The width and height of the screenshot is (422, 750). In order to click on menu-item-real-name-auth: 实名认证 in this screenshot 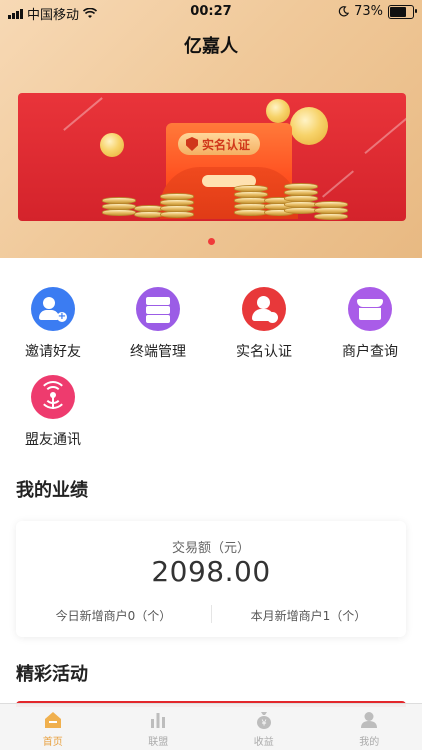, I will do `click(264, 324)`.